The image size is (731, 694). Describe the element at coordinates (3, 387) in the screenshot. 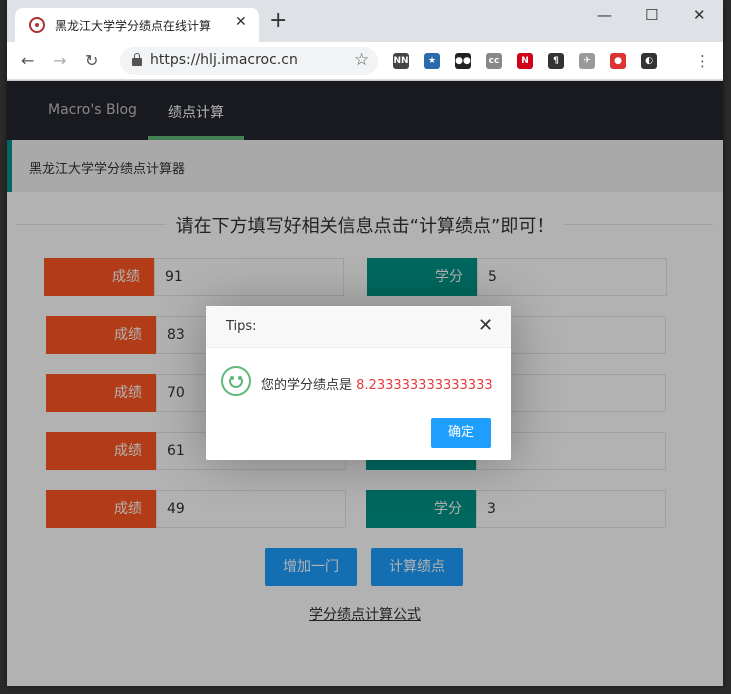

I see `background-editor` at that location.